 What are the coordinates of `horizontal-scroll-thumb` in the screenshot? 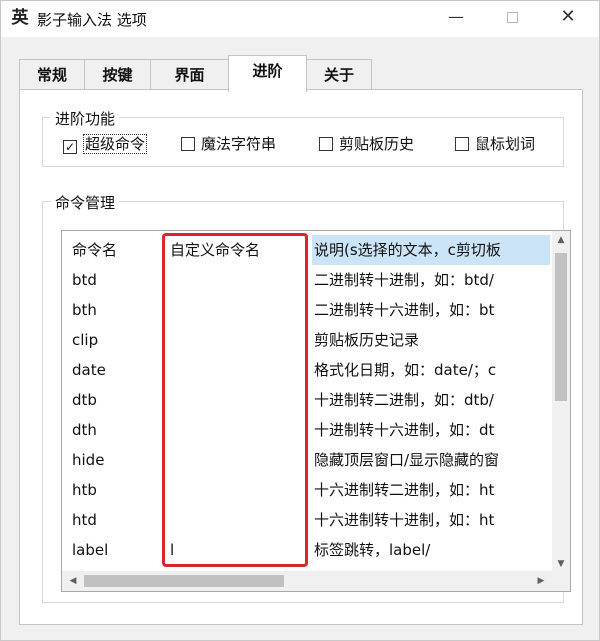 It's located at (184, 581).